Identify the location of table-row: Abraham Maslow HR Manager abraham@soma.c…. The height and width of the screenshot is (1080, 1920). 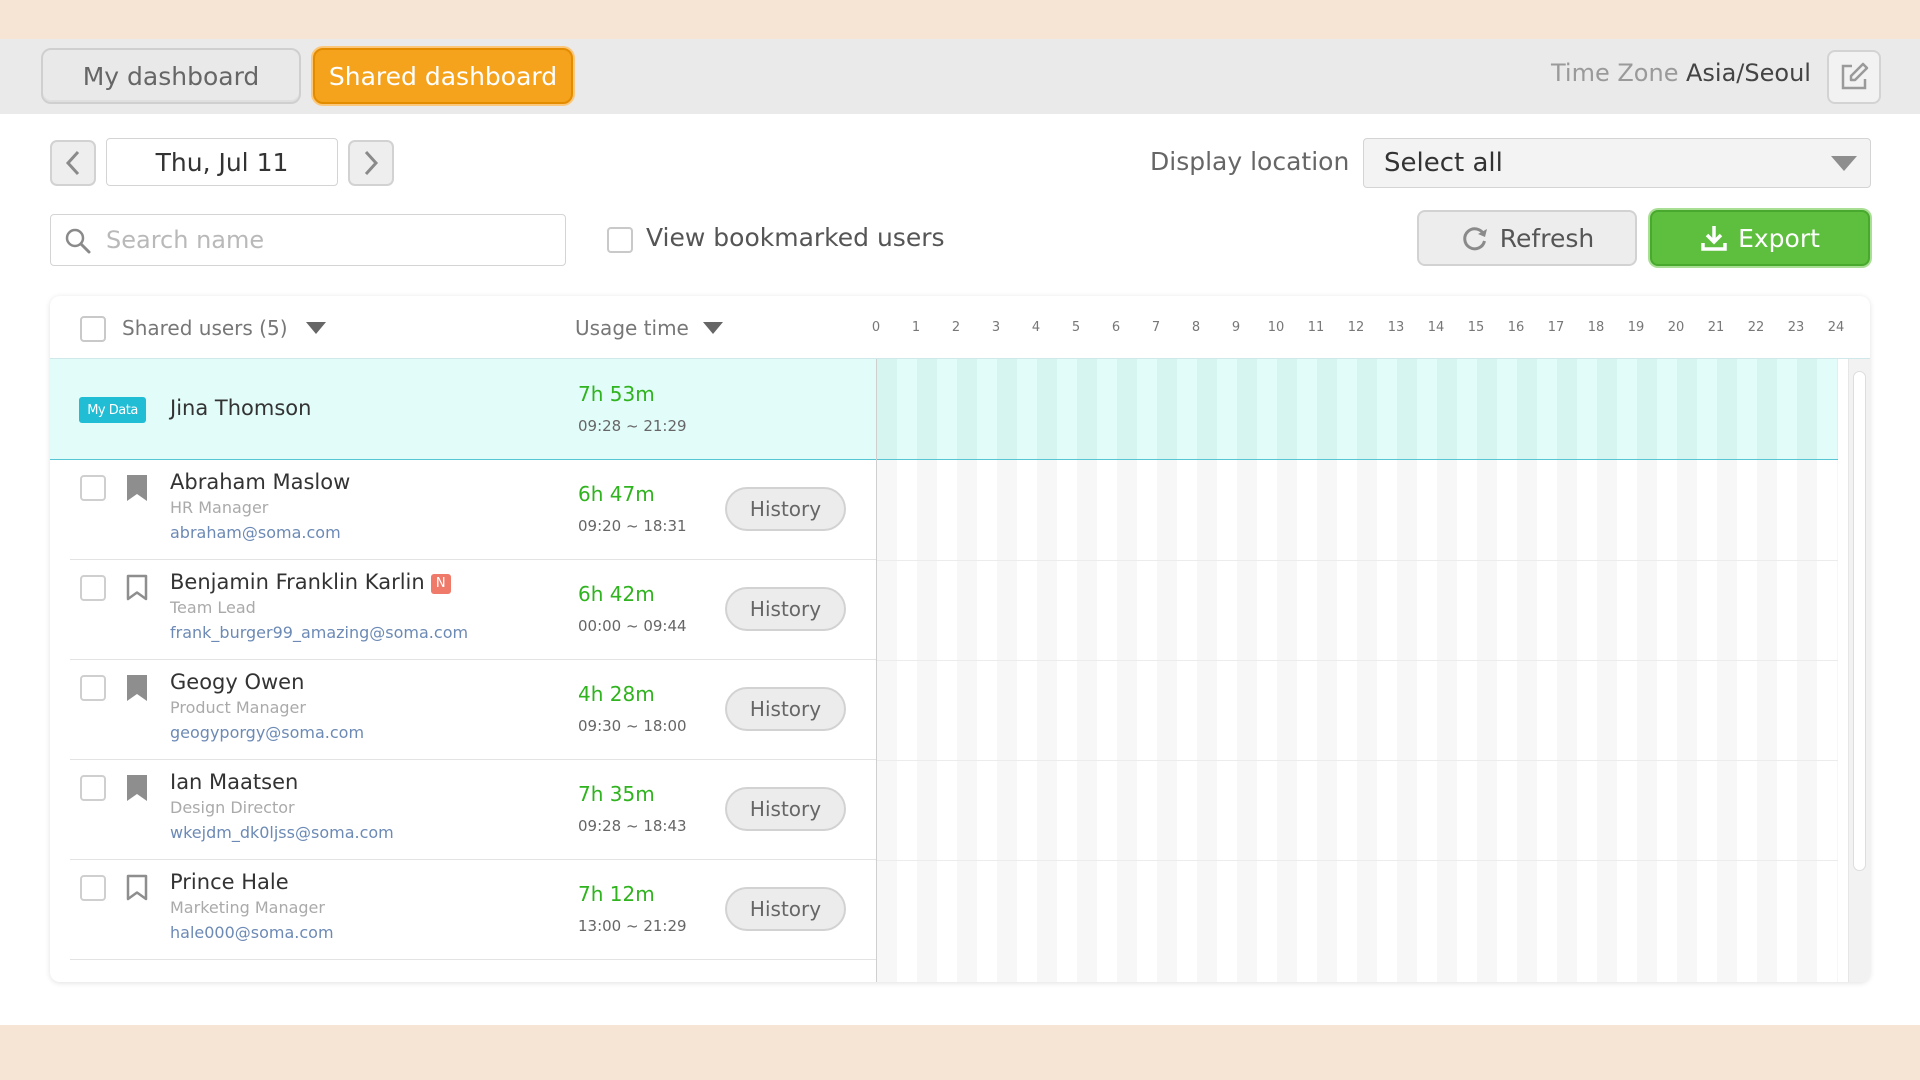
(463, 510).